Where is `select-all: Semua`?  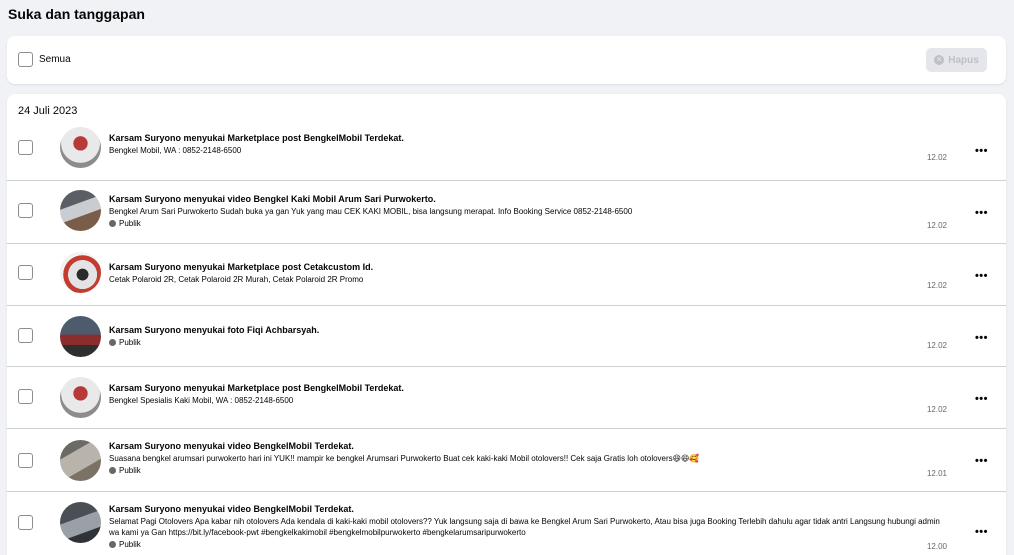 select-all: Semua is located at coordinates (44, 59).